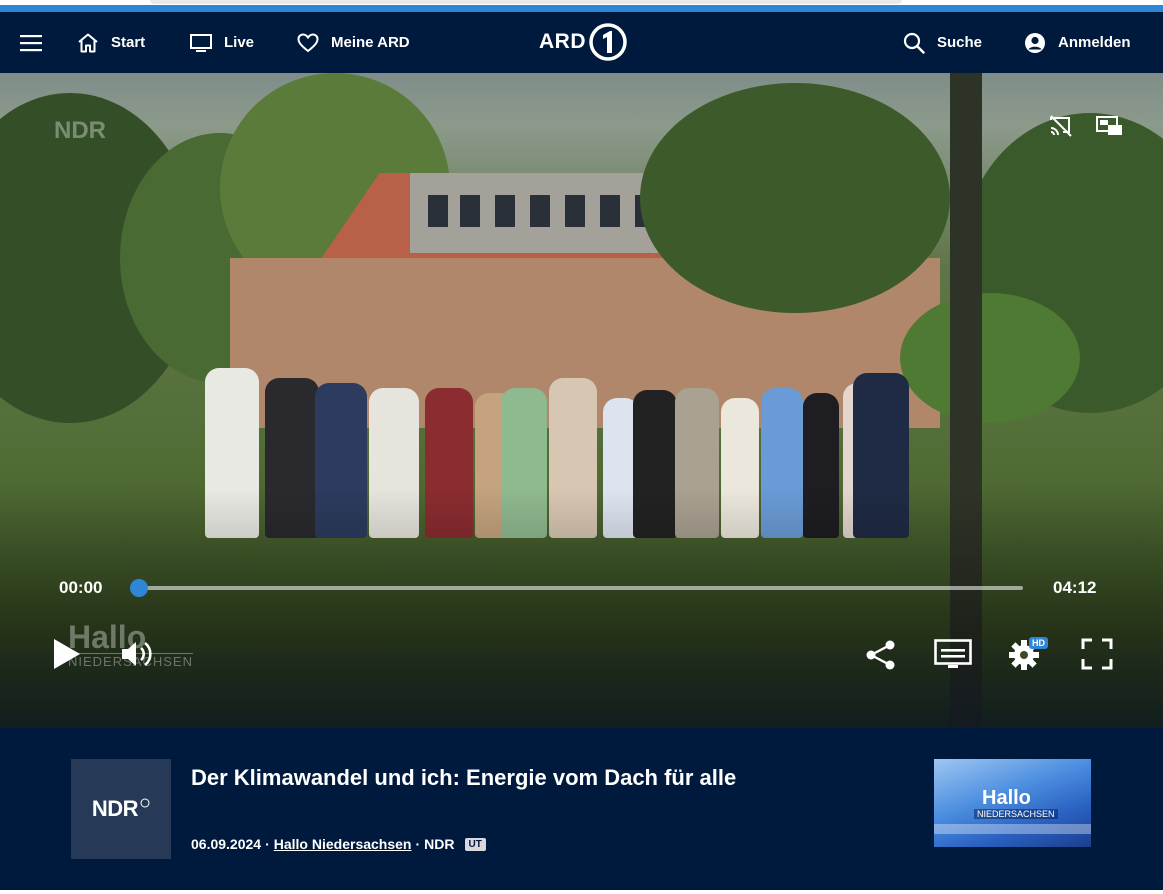  What do you see at coordinates (226, 844) in the screenshot?
I see `broadcast-date: 06.09.2024` at bounding box center [226, 844].